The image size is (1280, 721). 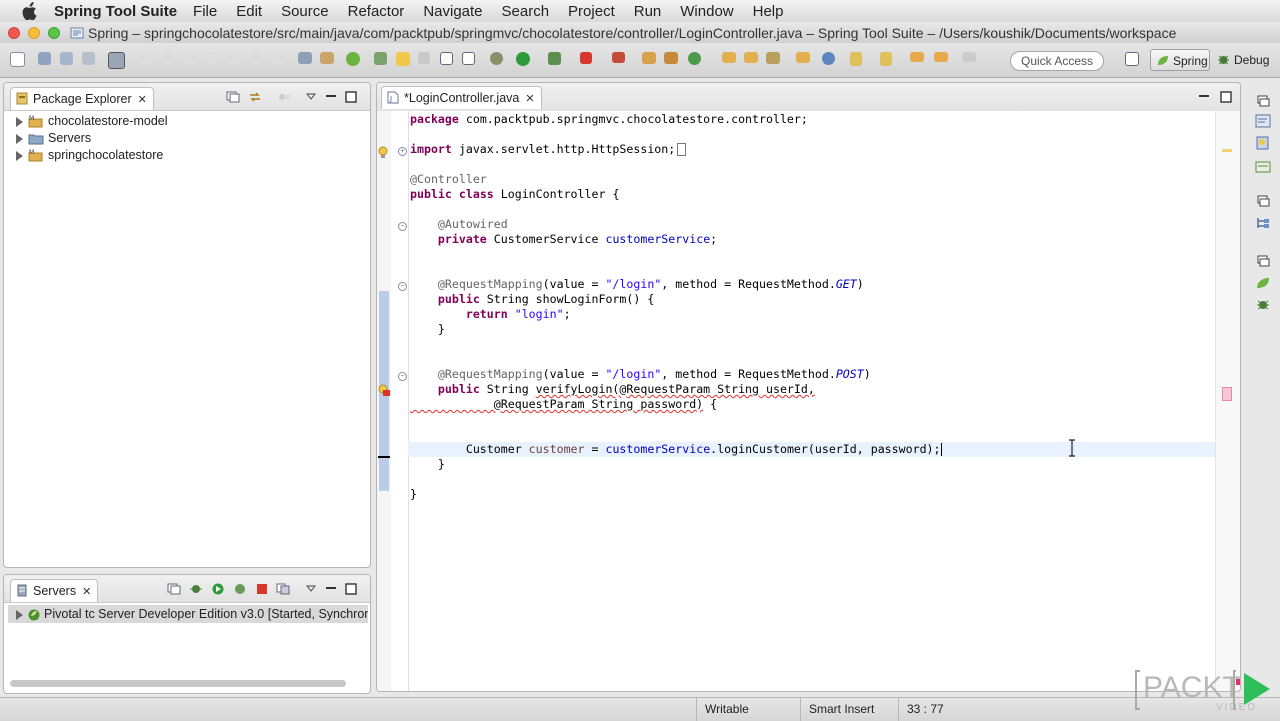 I want to click on window-zoom-button, so click(x=54, y=32).